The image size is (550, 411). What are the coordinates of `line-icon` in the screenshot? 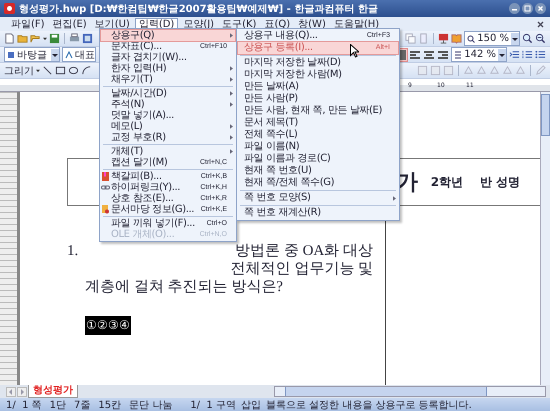 It's located at (47, 70).